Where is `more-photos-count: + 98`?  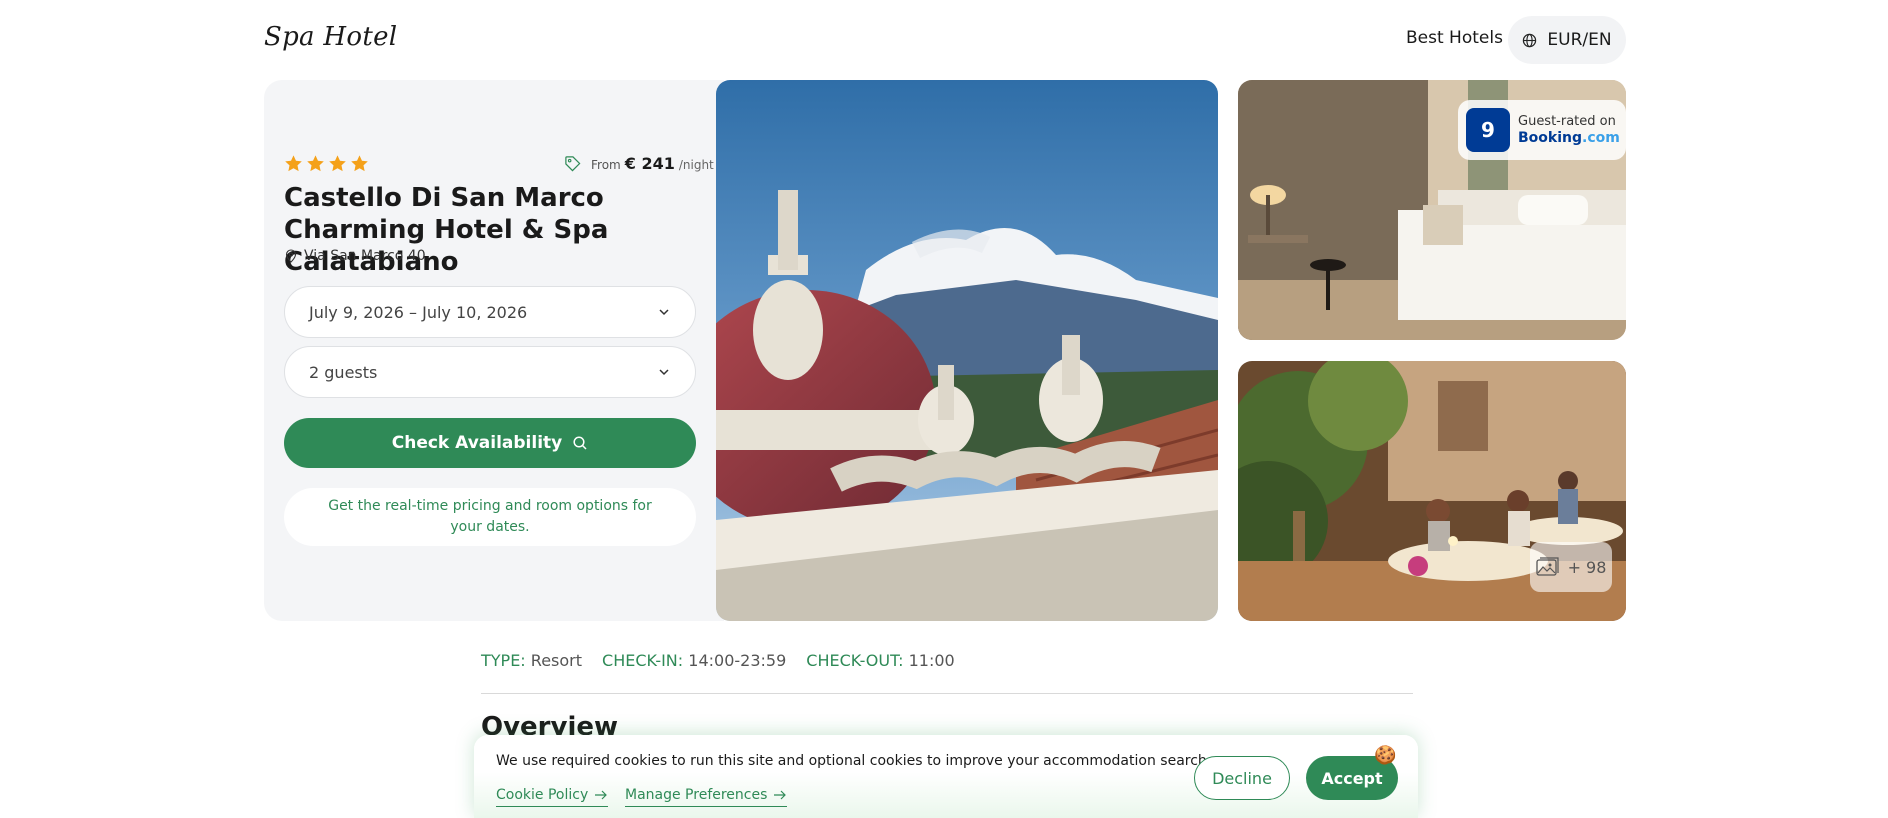
more-photos-count: + 98 is located at coordinates (1587, 567).